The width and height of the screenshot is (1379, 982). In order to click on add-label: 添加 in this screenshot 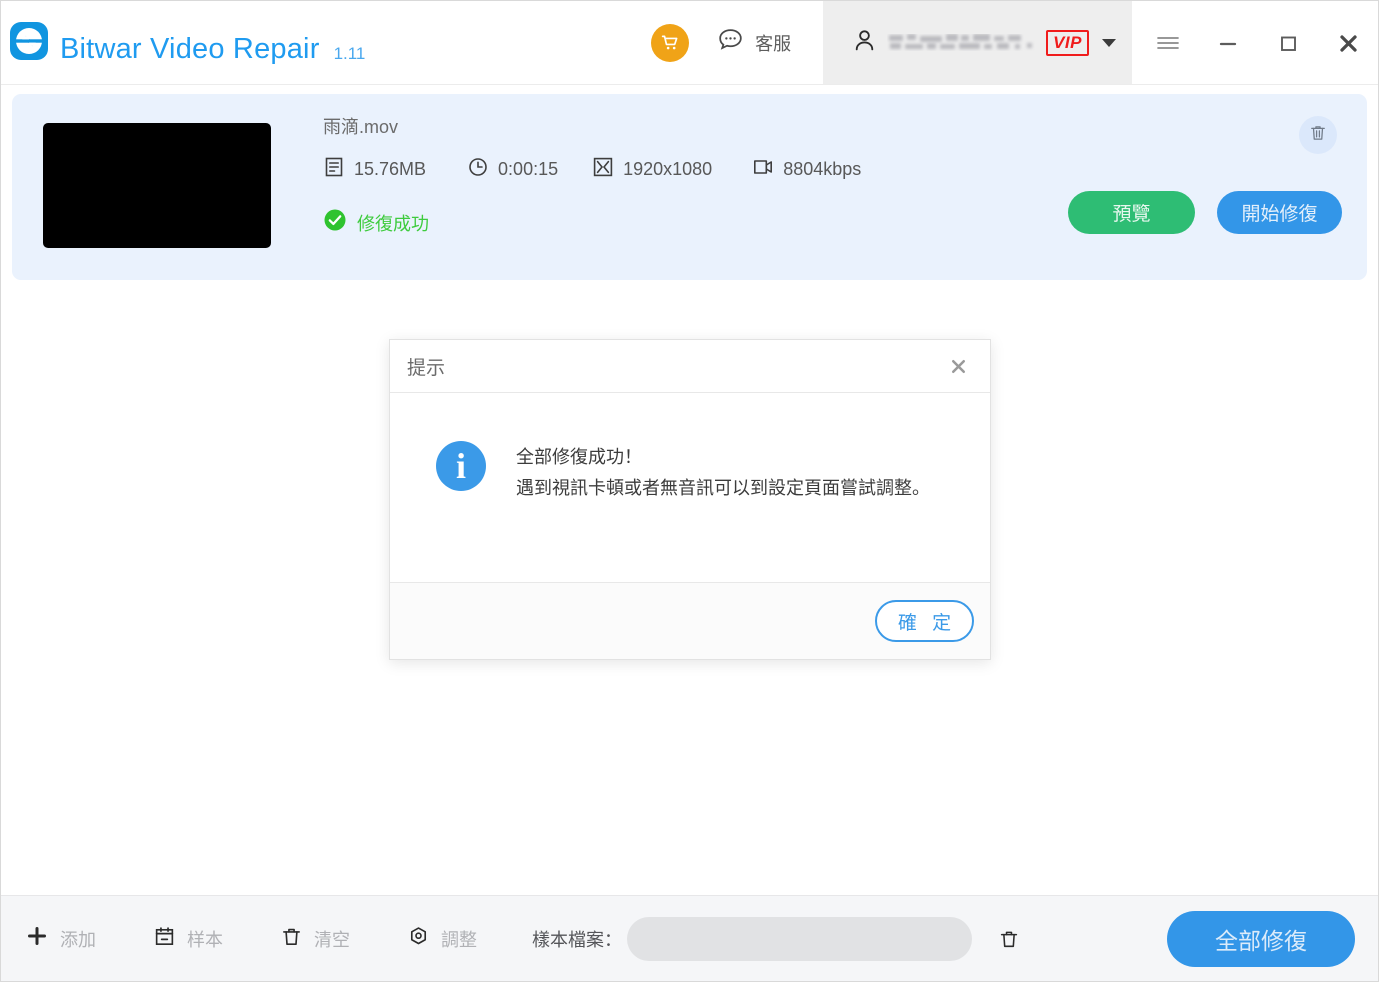, I will do `click(78, 939)`.